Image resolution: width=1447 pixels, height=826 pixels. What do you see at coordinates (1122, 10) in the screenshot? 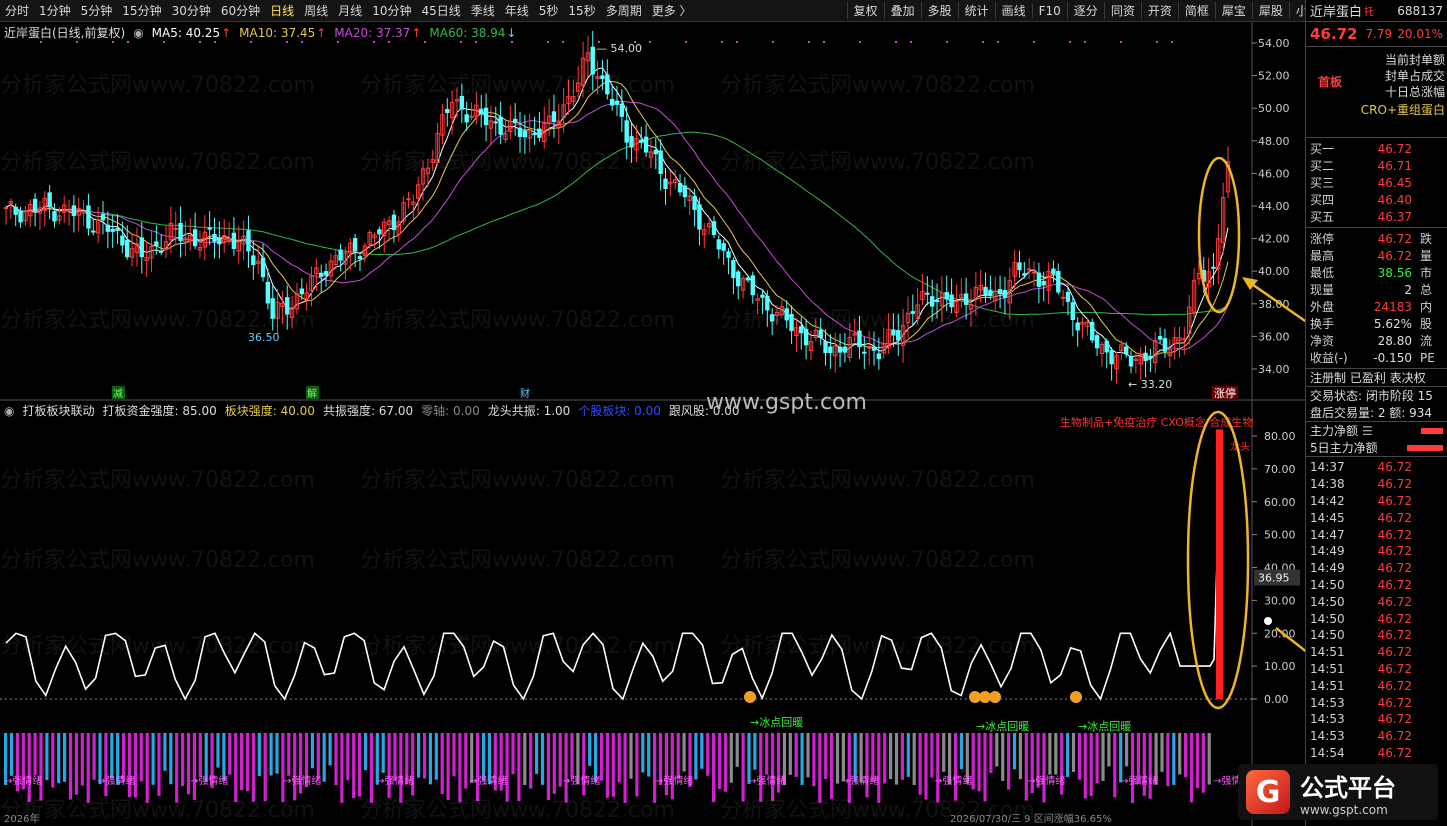
I see `tool-button-7: 同资` at bounding box center [1122, 10].